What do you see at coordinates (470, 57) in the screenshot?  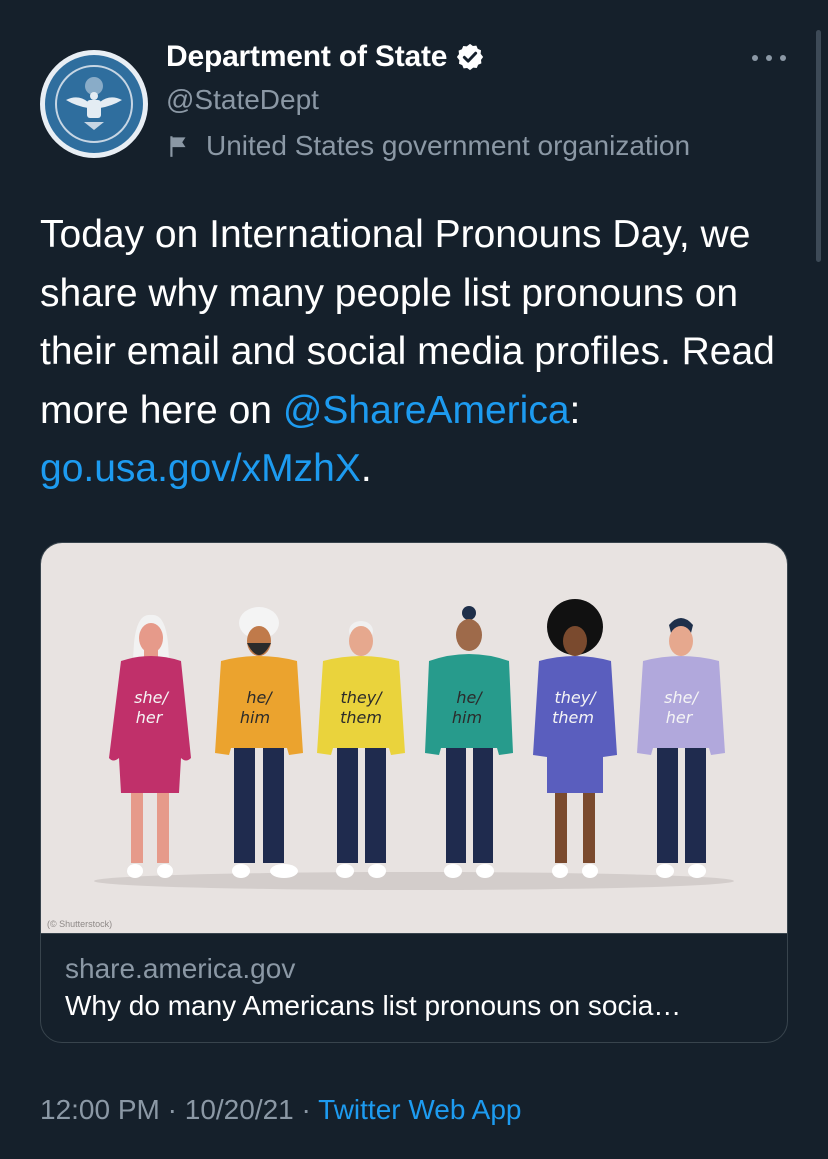 I see `verified-badge-icon` at bounding box center [470, 57].